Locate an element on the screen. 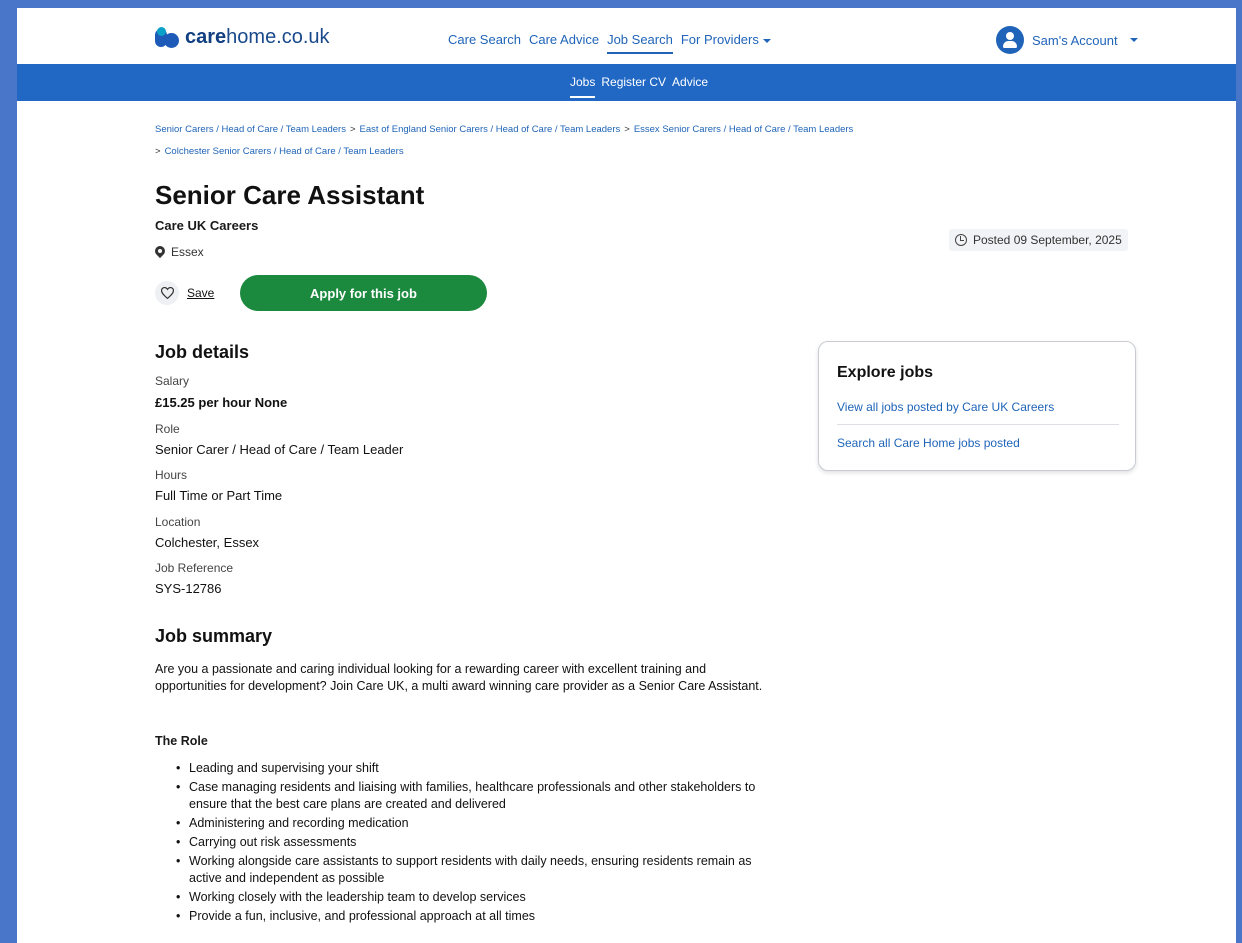 The height and width of the screenshot is (943, 1242). posted-date-badge: Posted 09 September, 2025 is located at coordinates (1038, 240).